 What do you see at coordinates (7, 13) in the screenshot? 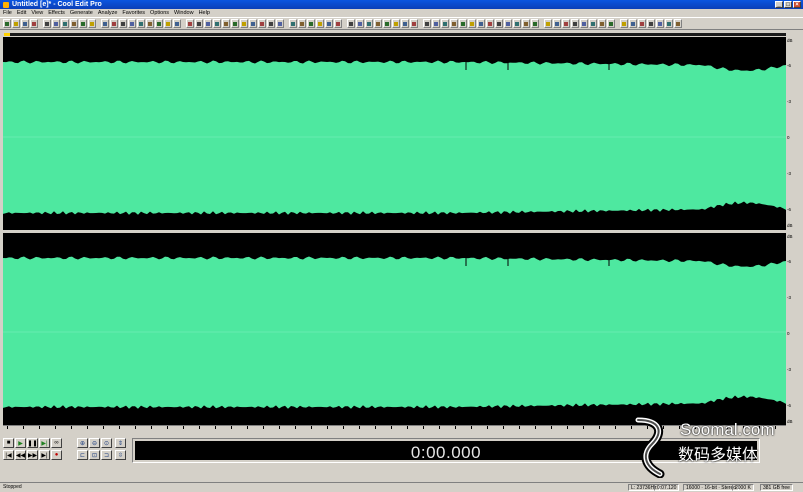
I see `menu-file: File` at bounding box center [7, 13].